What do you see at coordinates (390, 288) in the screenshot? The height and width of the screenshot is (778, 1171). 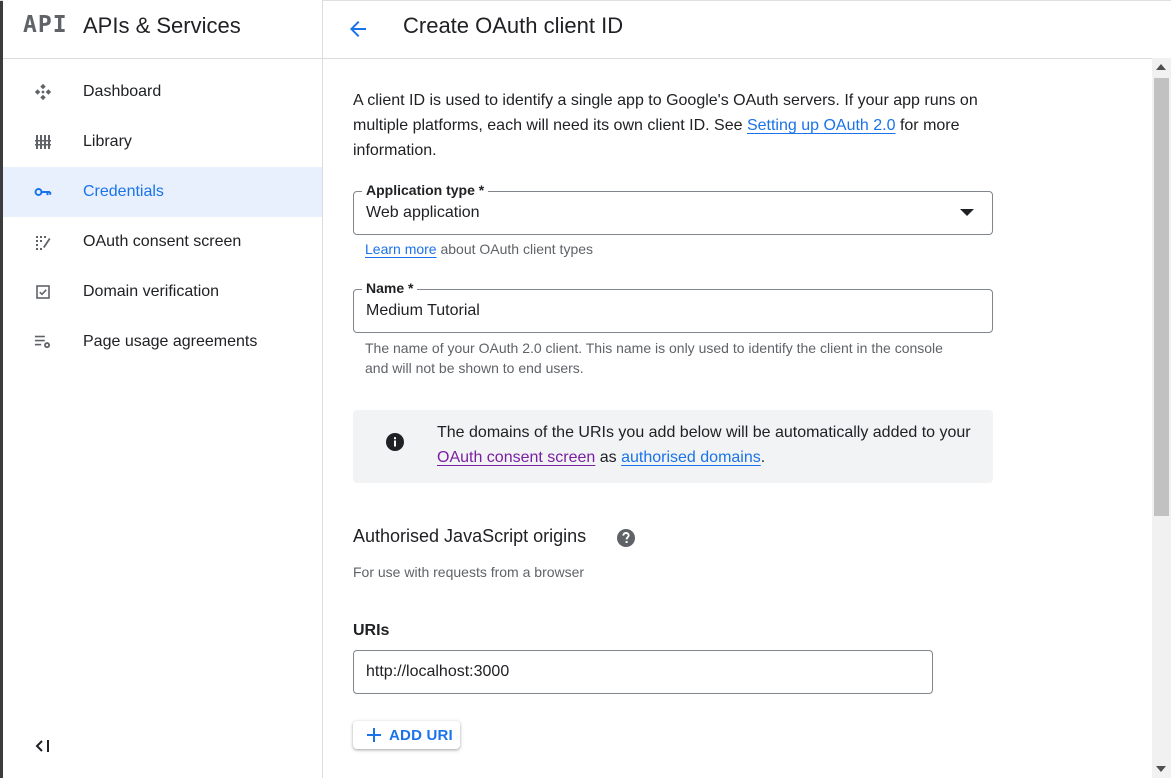 I see `name-label: Name *` at bounding box center [390, 288].